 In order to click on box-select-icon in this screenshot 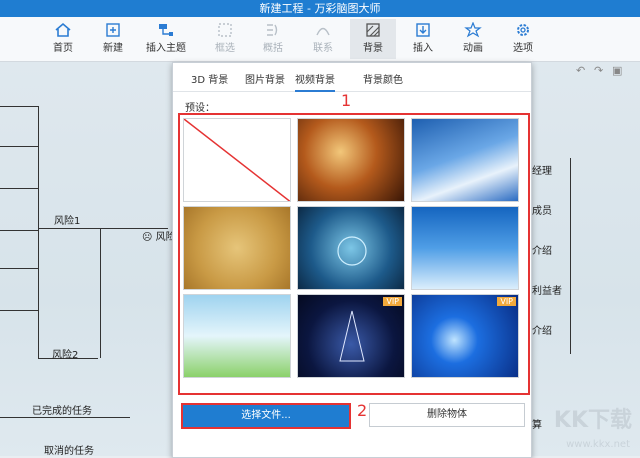, I will do `click(225, 30)`.